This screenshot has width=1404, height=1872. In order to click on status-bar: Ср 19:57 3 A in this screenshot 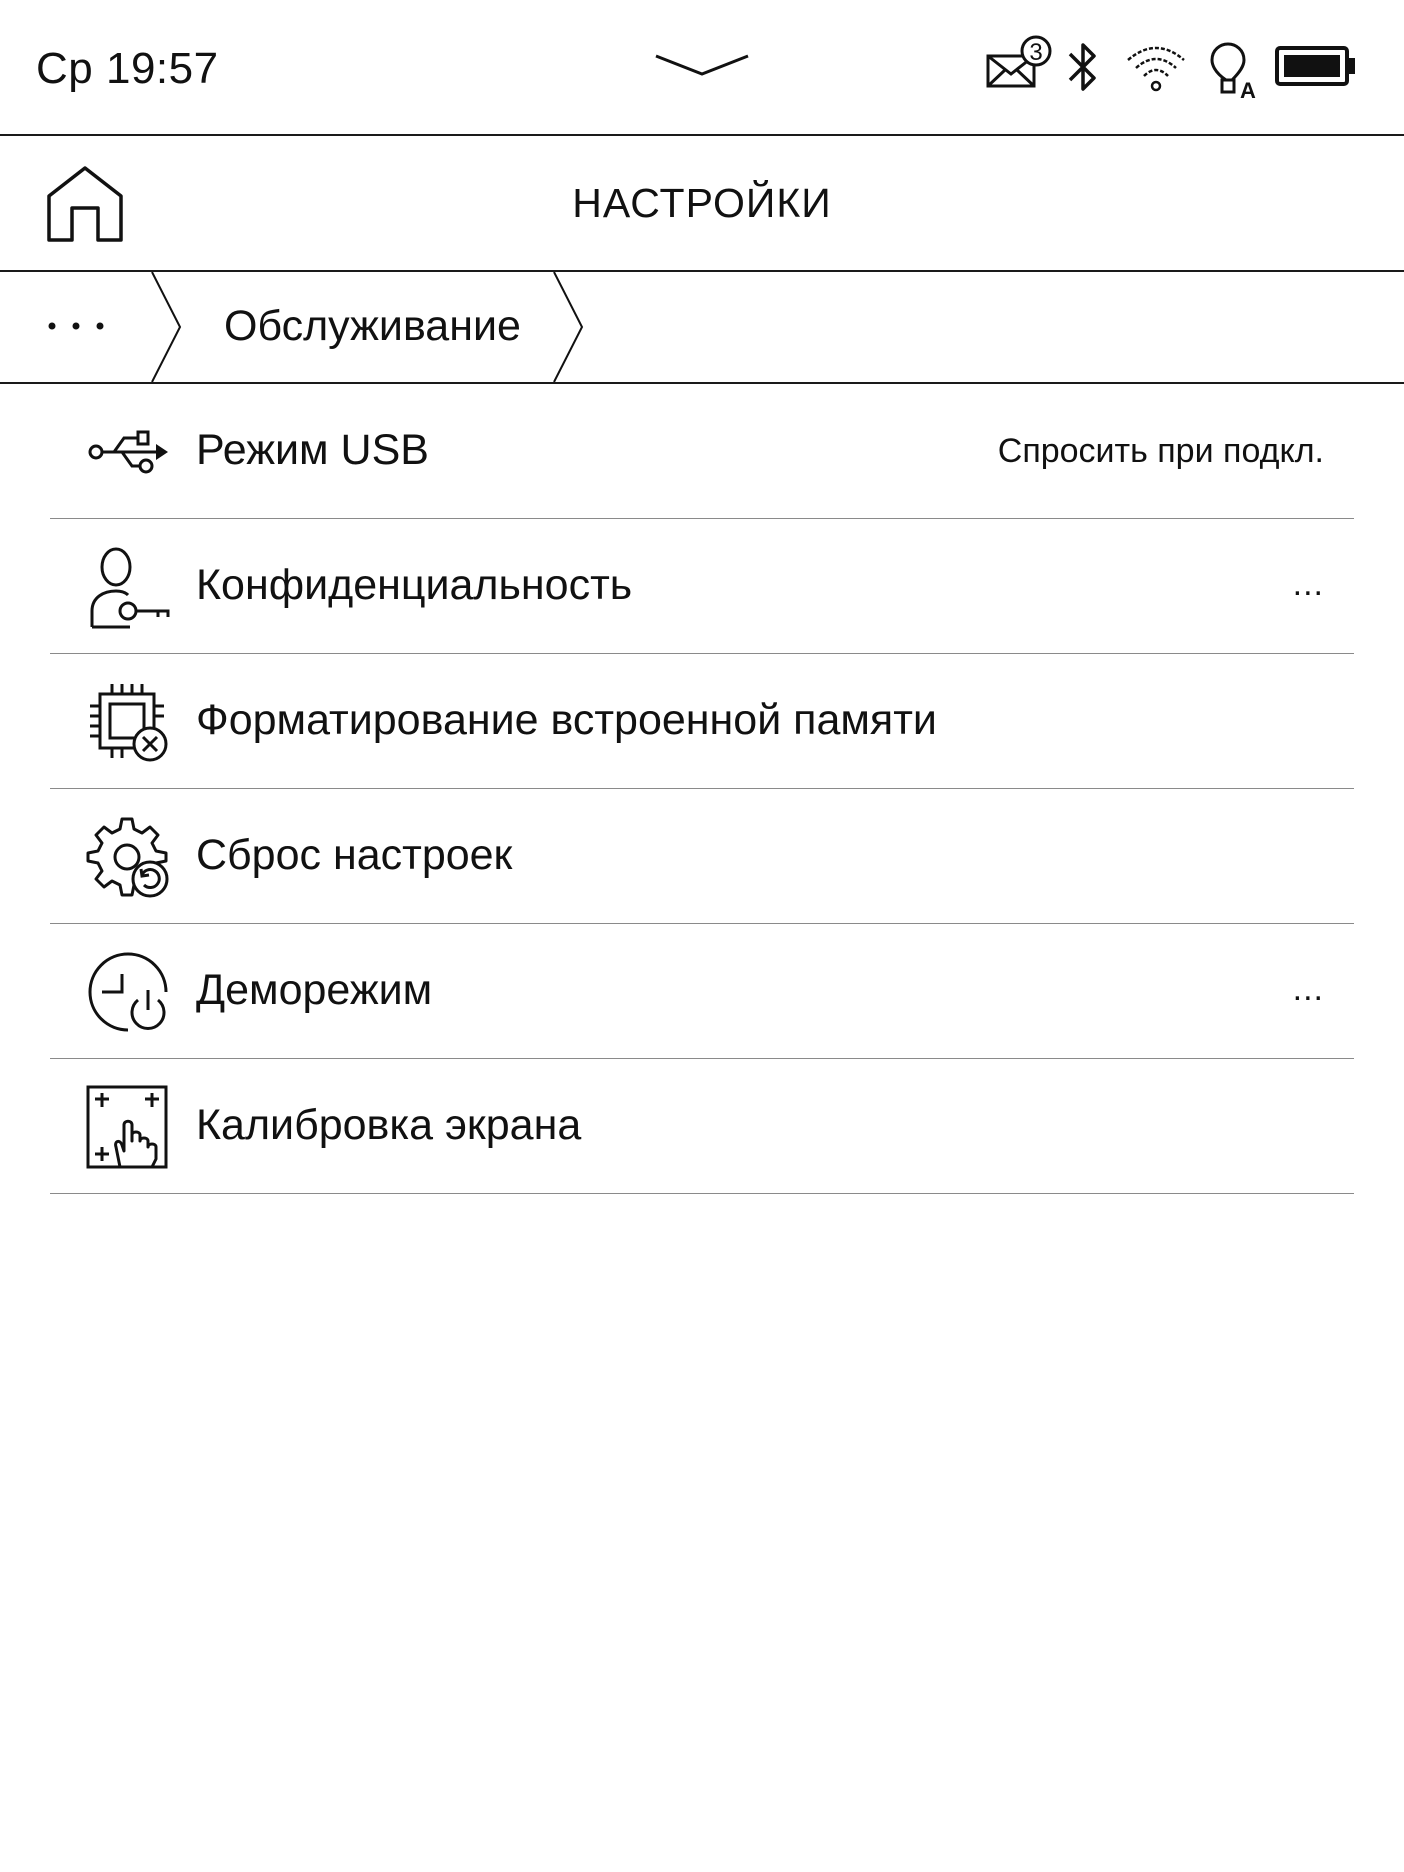, I will do `click(702, 68)`.